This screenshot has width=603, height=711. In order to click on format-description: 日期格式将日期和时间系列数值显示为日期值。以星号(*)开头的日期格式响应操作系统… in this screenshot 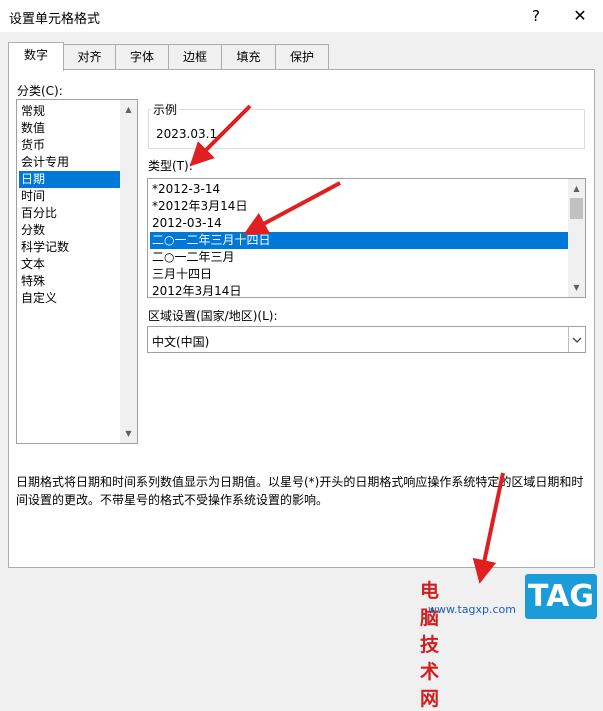, I will do `click(300, 491)`.